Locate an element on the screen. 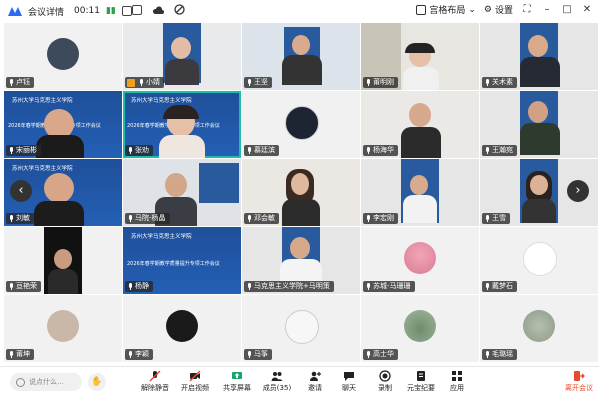 Image resolution: width=599 pixels, height=401 pixels. share-screen-button: 共享屏幕 is located at coordinates (237, 381).